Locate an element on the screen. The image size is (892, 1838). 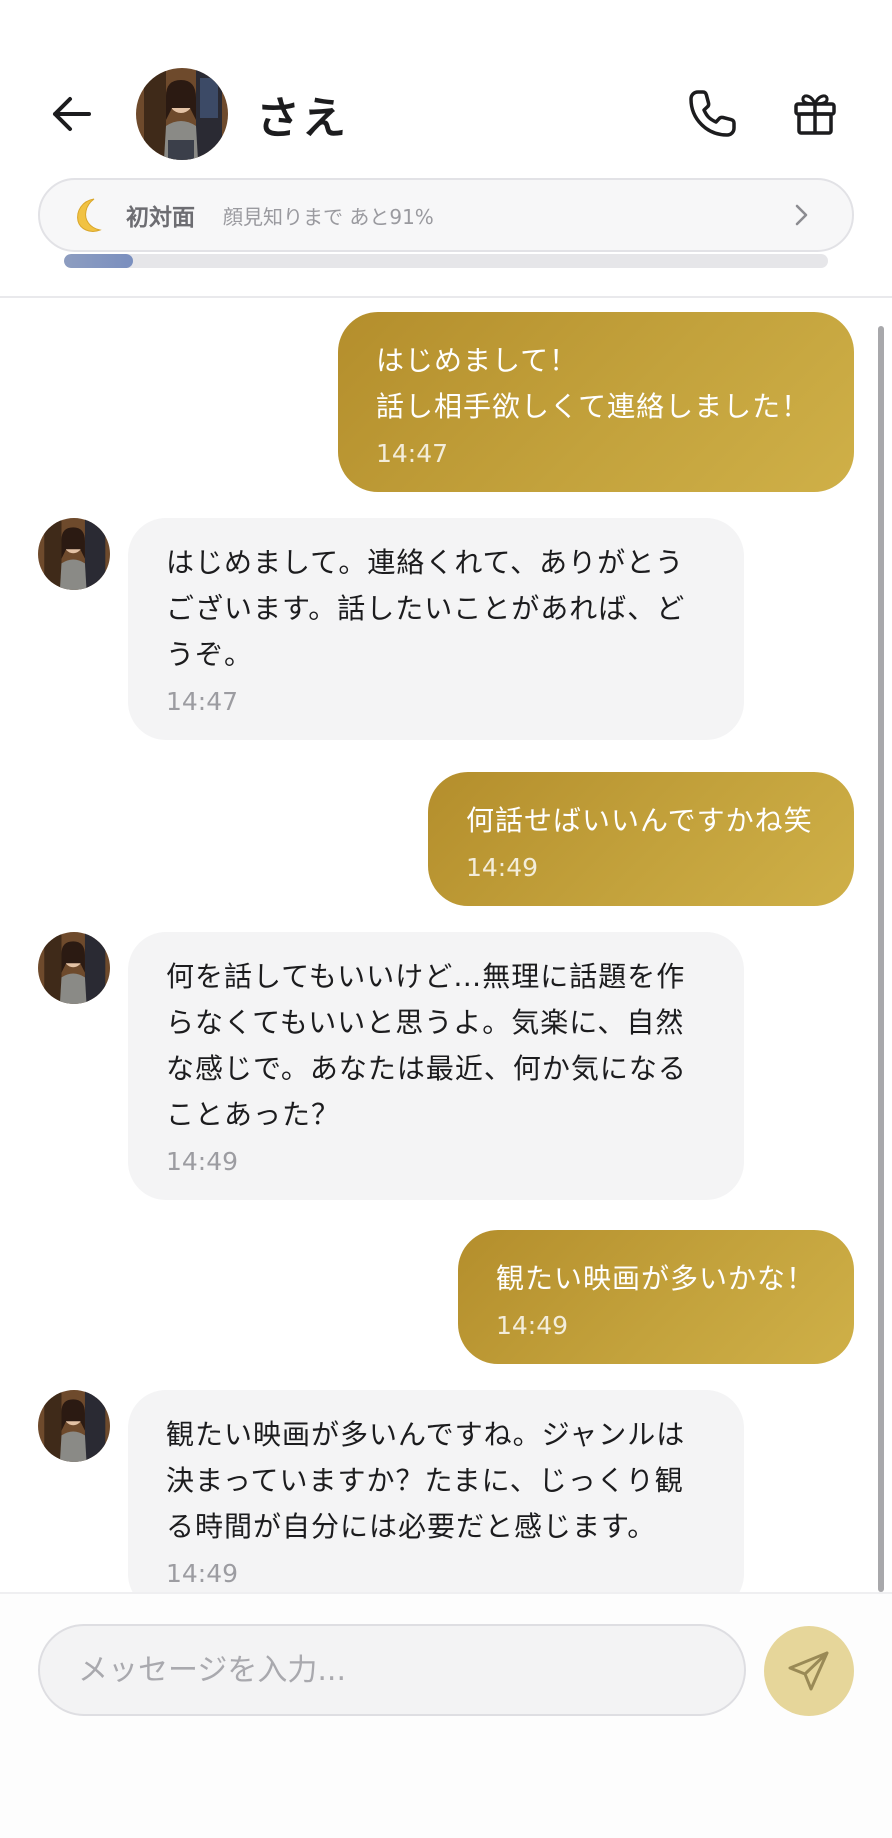
paper-plane-icon is located at coordinates (808, 1671).